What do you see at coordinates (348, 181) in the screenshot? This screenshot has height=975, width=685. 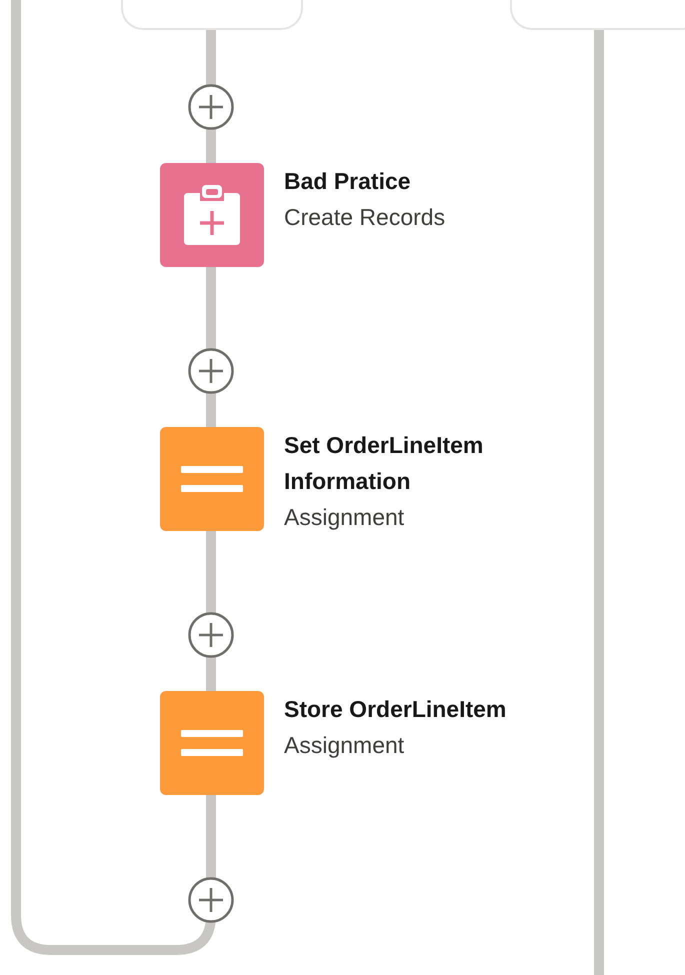 I see `element-title: Bad Pratice` at bounding box center [348, 181].